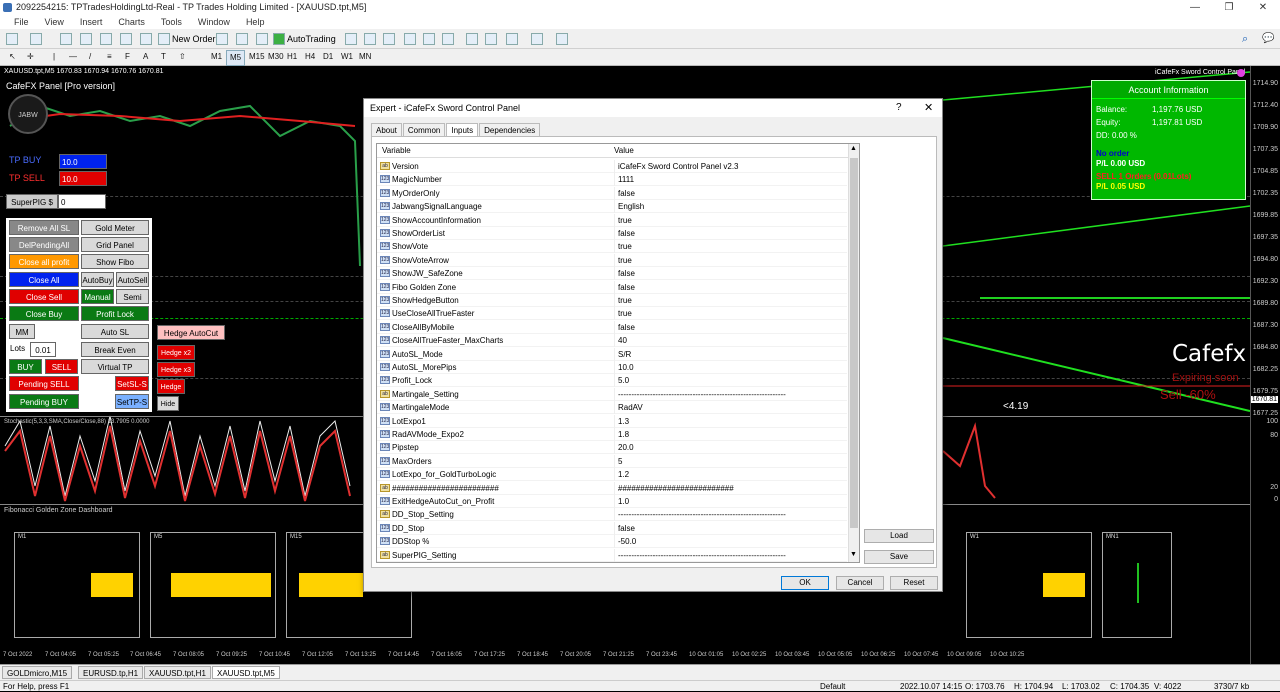  I want to click on auto-buy-button: AutoBuy, so click(97, 279).